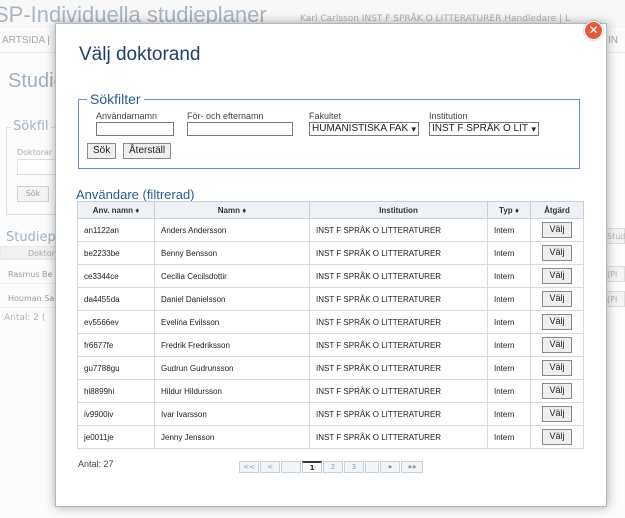 Image resolution: width=625 pixels, height=518 pixels. I want to click on name-input, so click(240, 129).